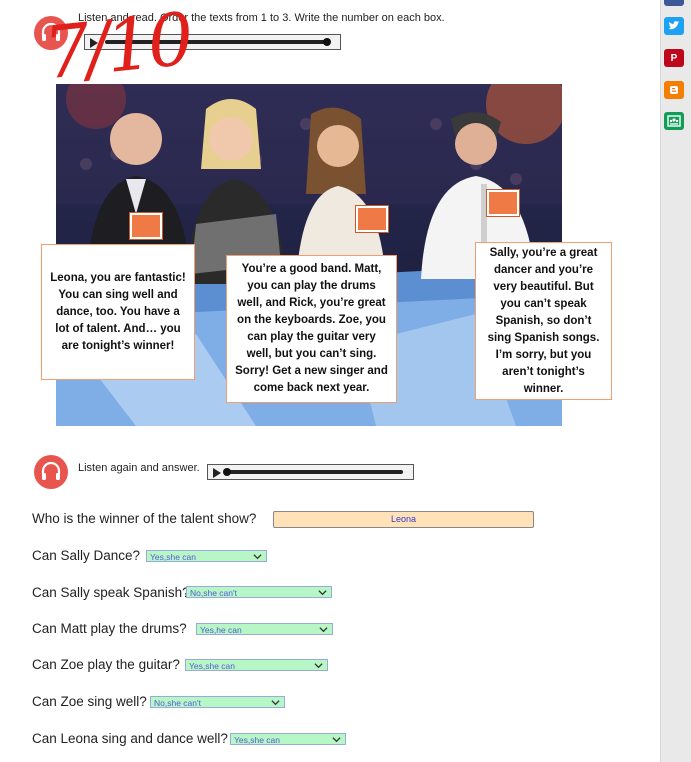  Describe the element at coordinates (257, 740) in the screenshot. I see `question-7-selected-value: Yes,she can` at that location.